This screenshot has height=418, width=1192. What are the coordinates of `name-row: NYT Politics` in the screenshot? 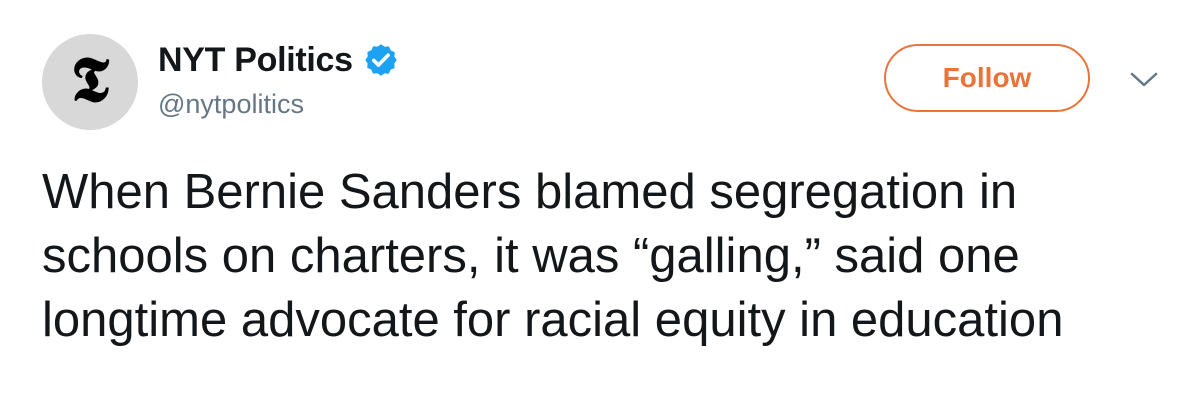 It's located at (278, 60).